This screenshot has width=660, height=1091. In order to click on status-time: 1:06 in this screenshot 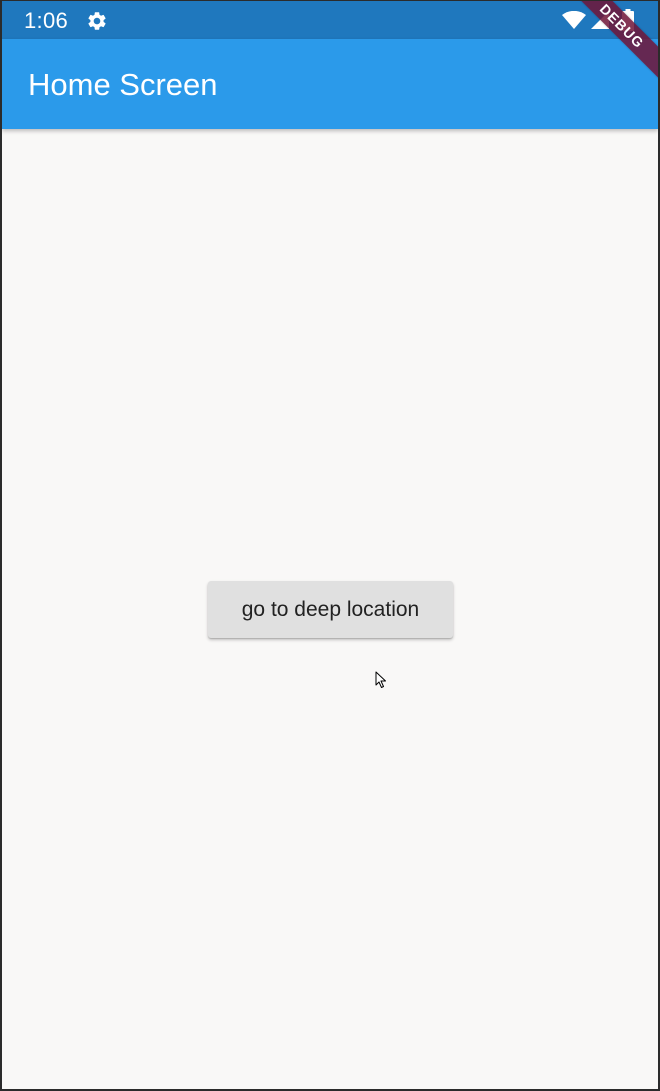, I will do `click(46, 20)`.